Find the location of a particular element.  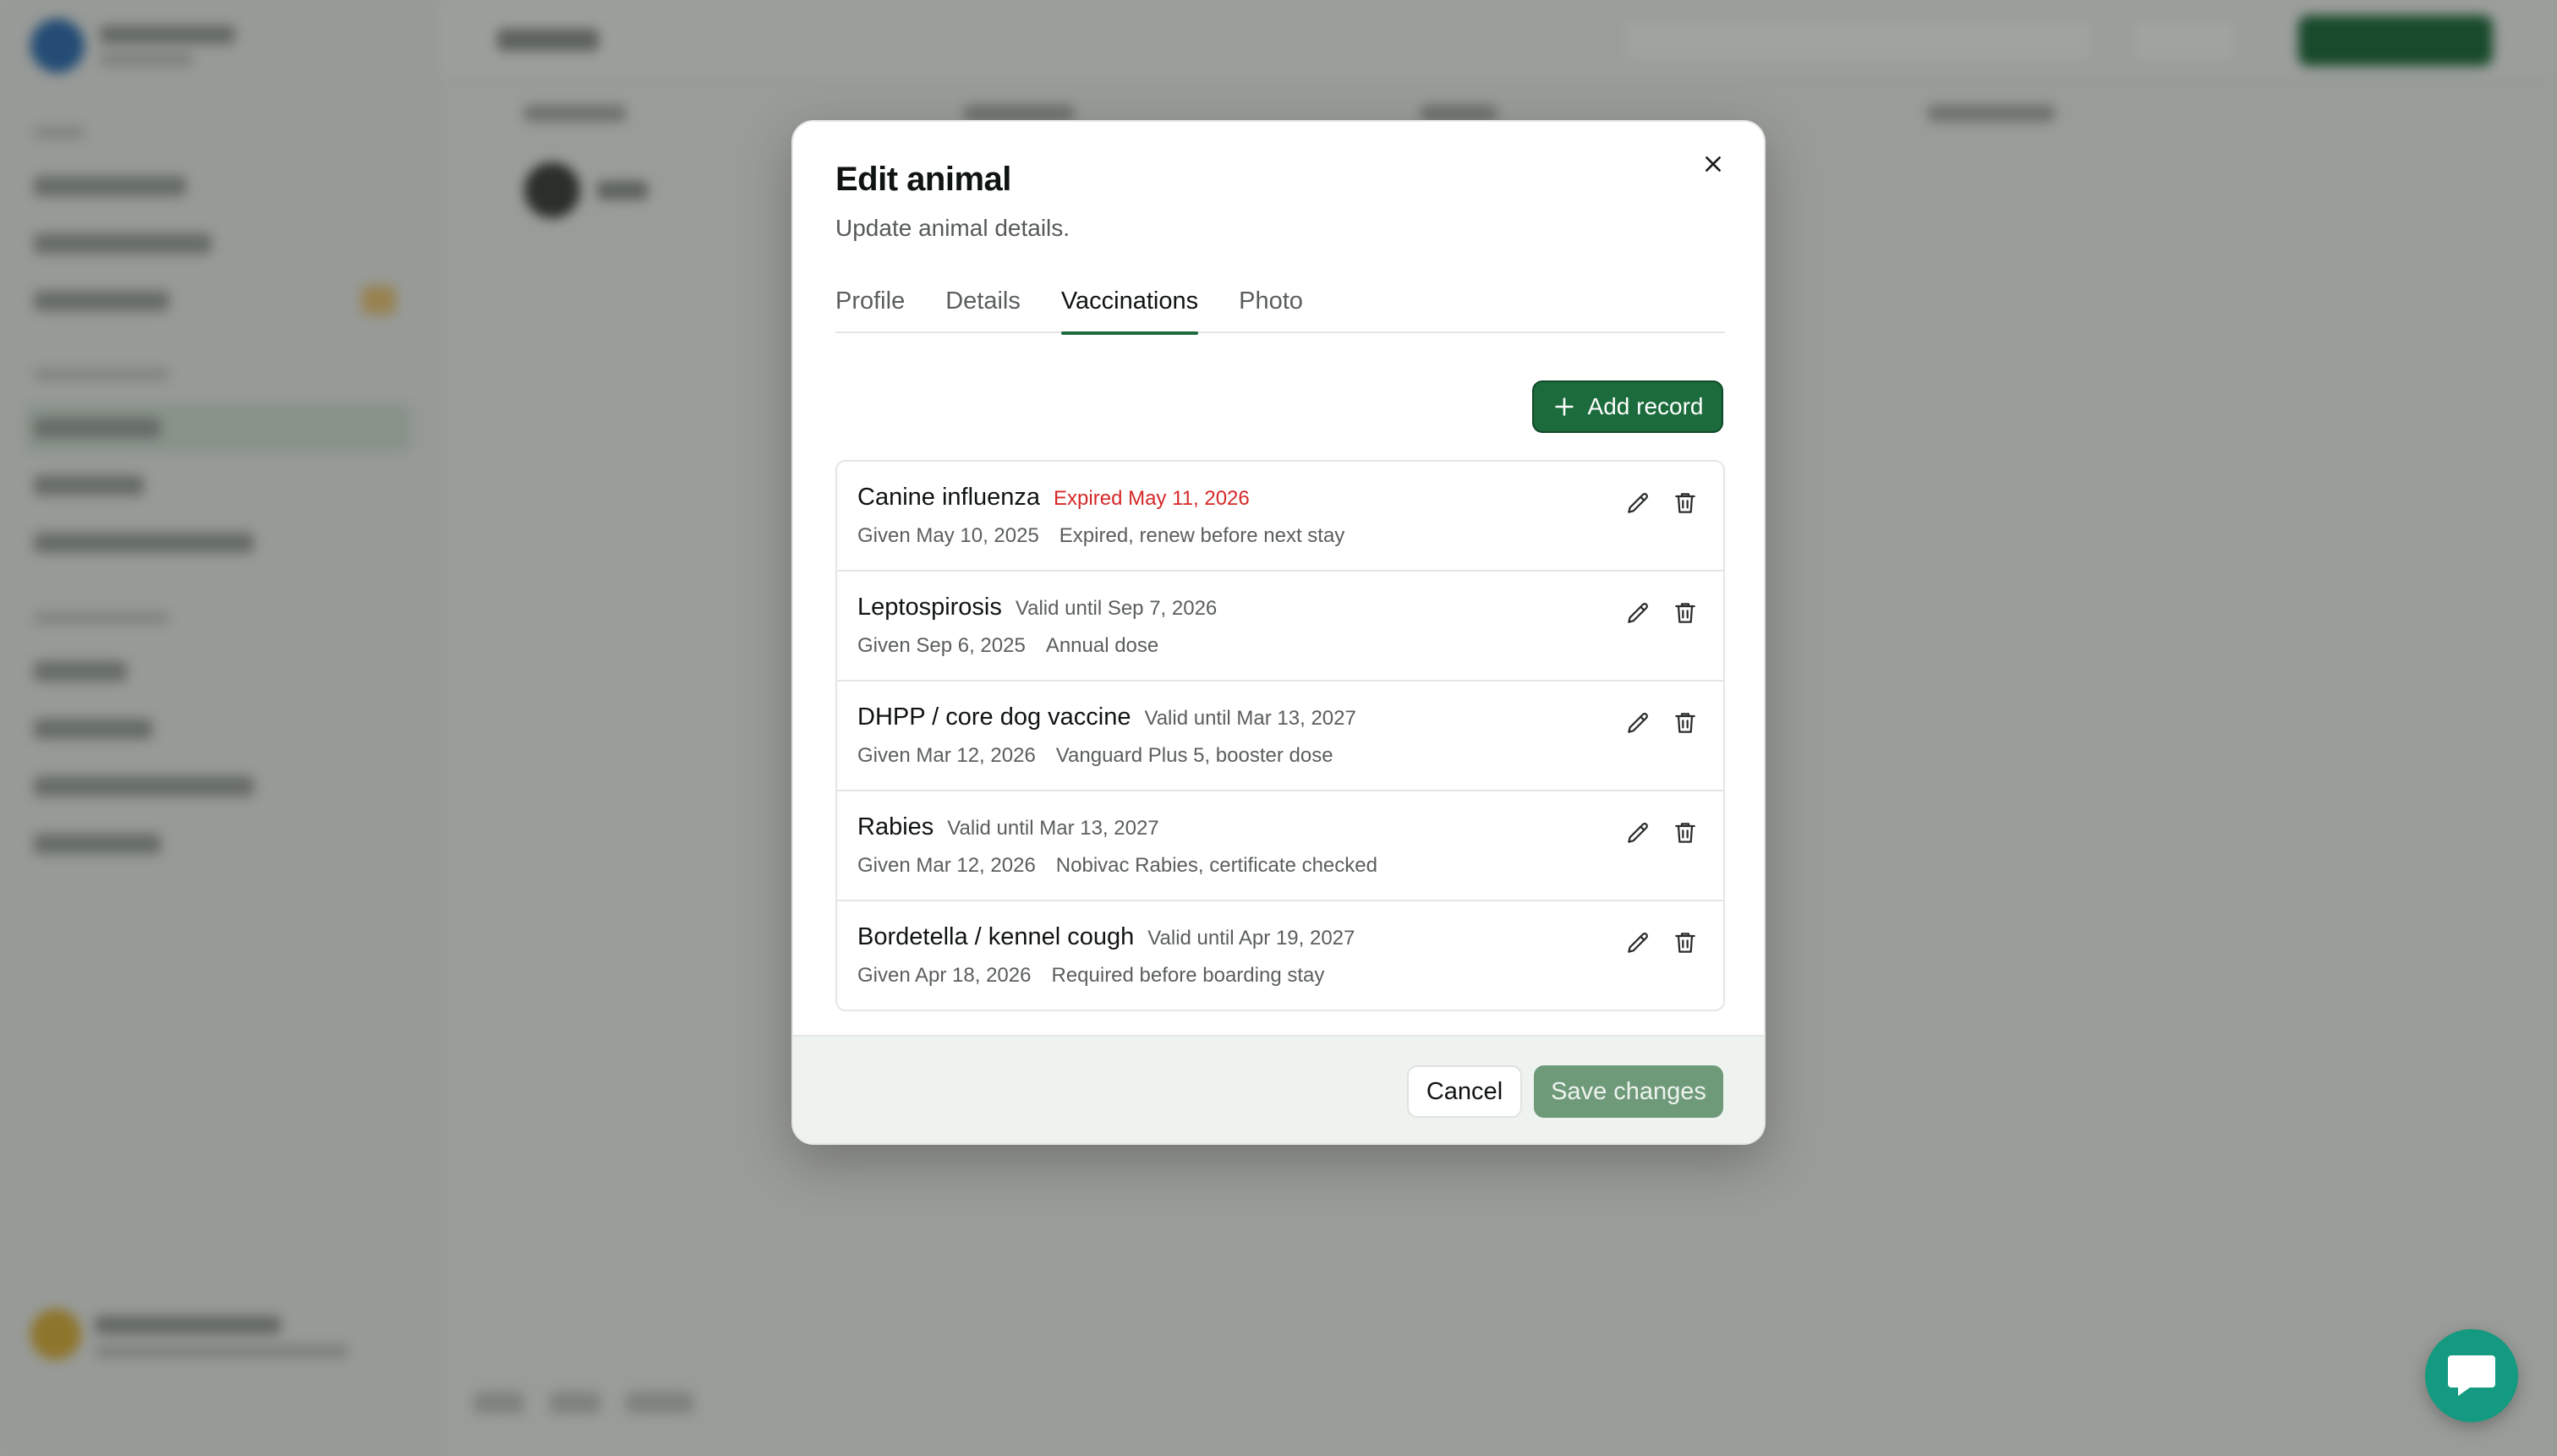

add-record-label: Add record is located at coordinates (1645, 406).